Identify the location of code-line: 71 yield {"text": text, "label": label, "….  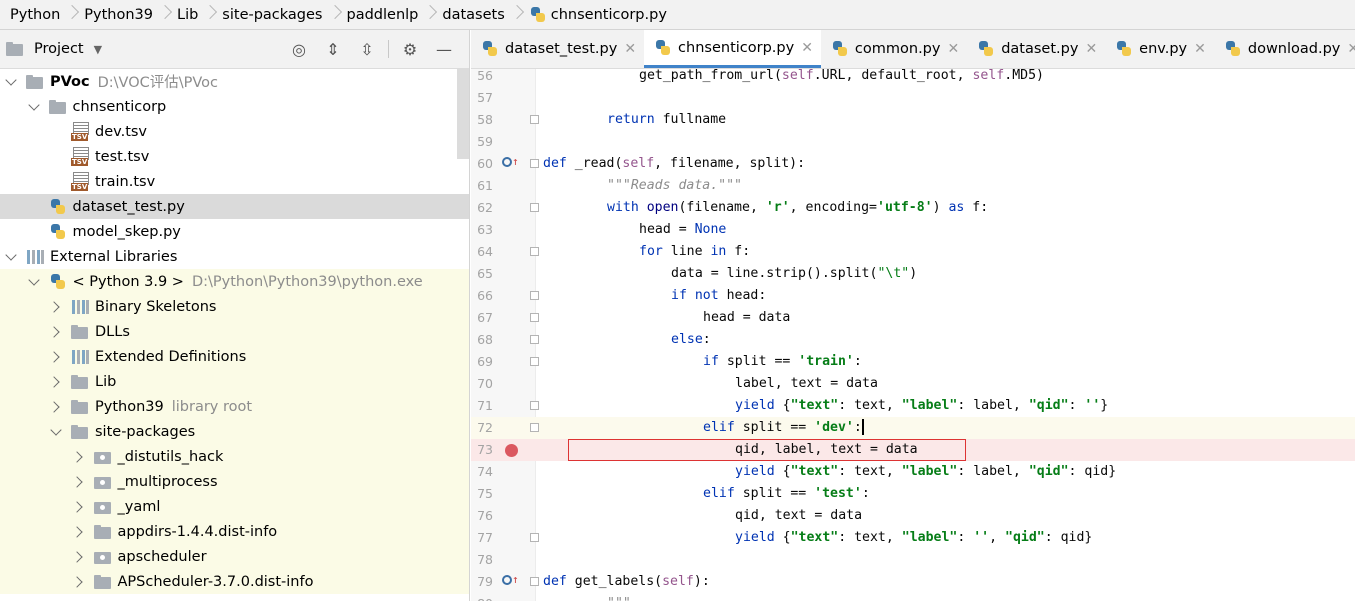
(913, 406).